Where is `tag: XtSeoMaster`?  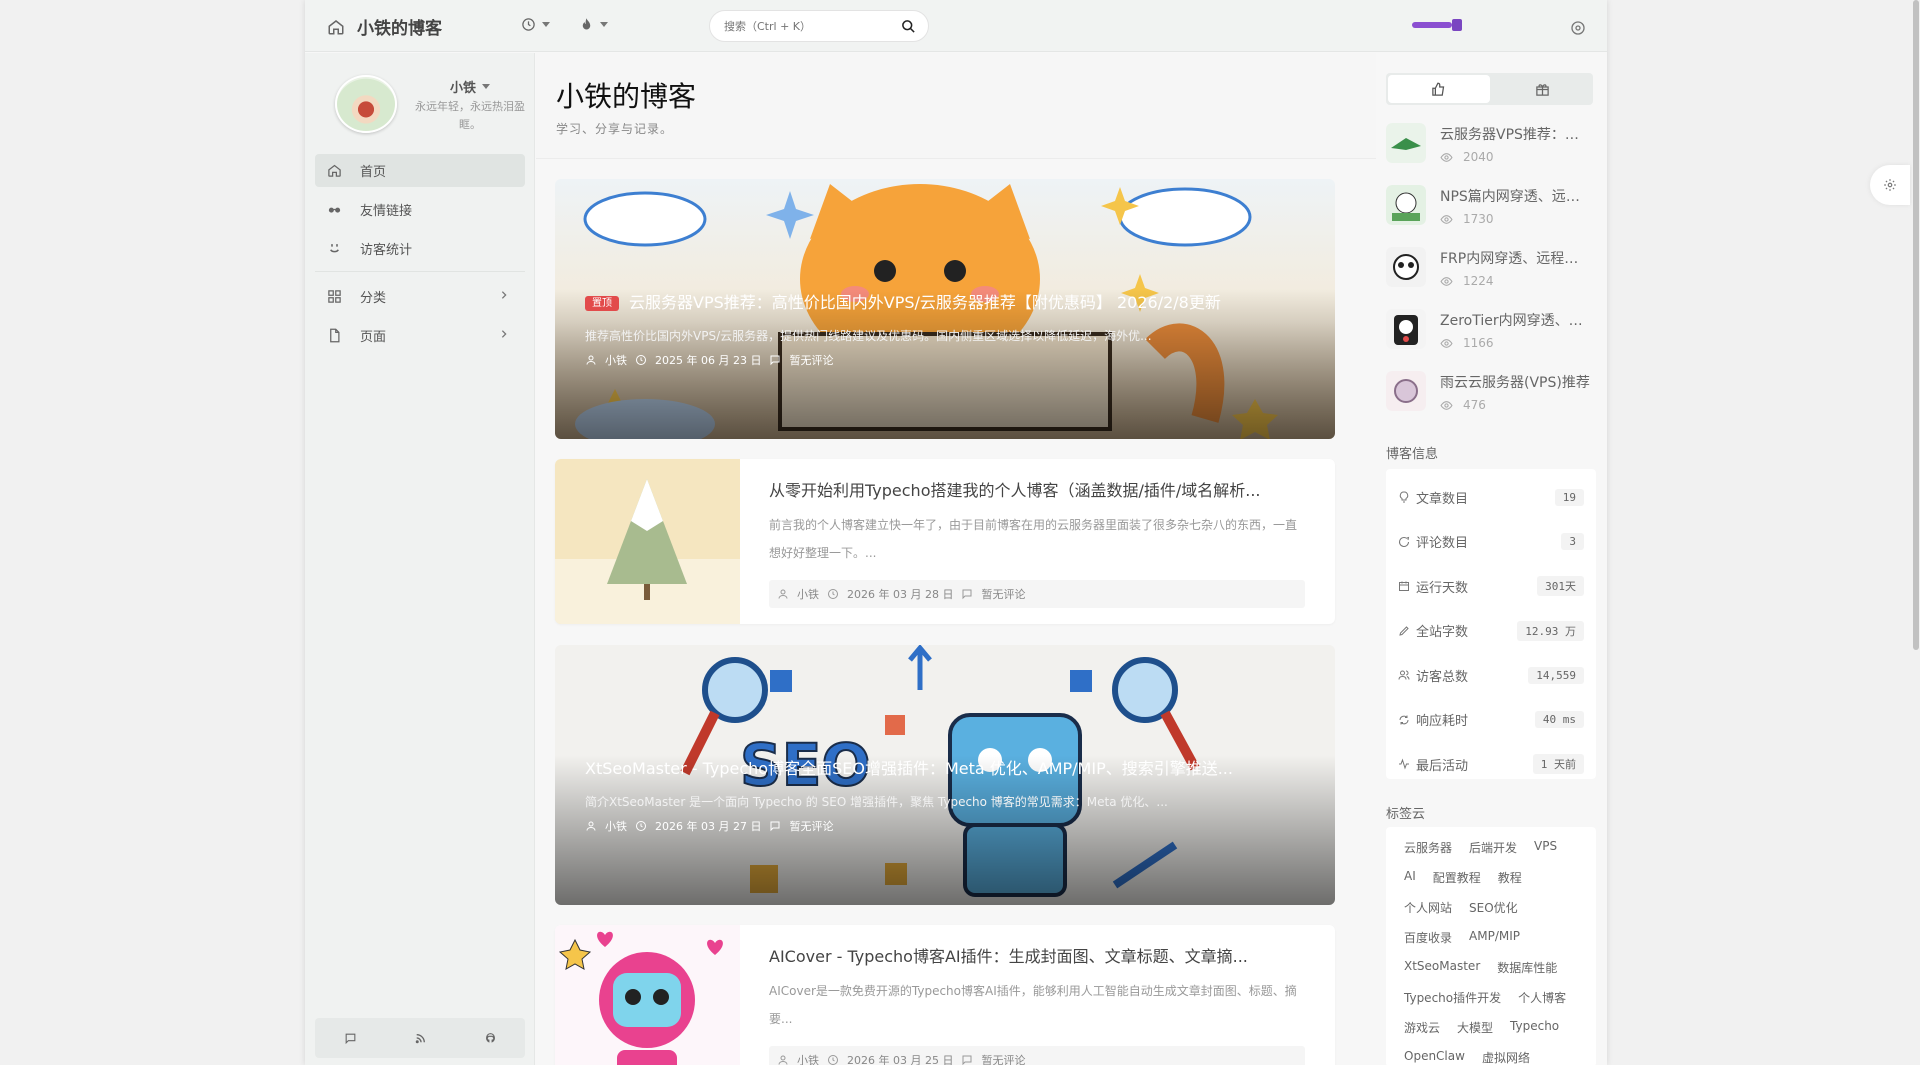
tag: XtSeoMaster is located at coordinates (1442, 967).